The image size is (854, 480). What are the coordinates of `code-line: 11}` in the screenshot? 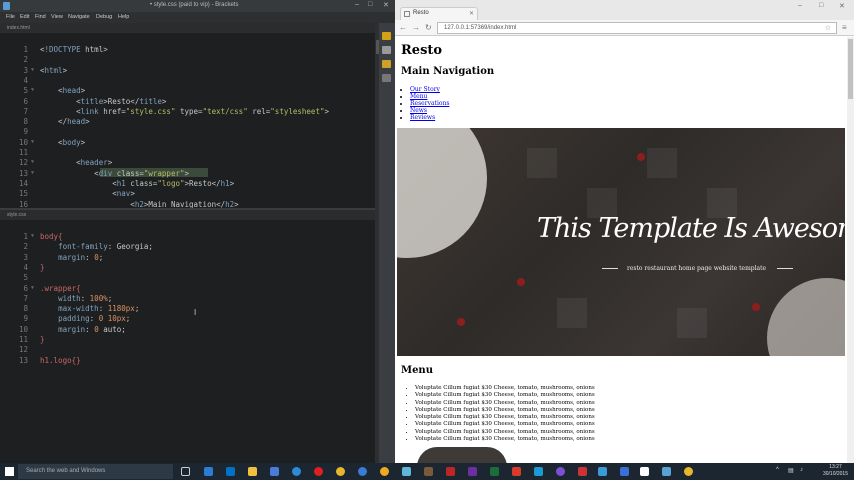 It's located at (187, 340).